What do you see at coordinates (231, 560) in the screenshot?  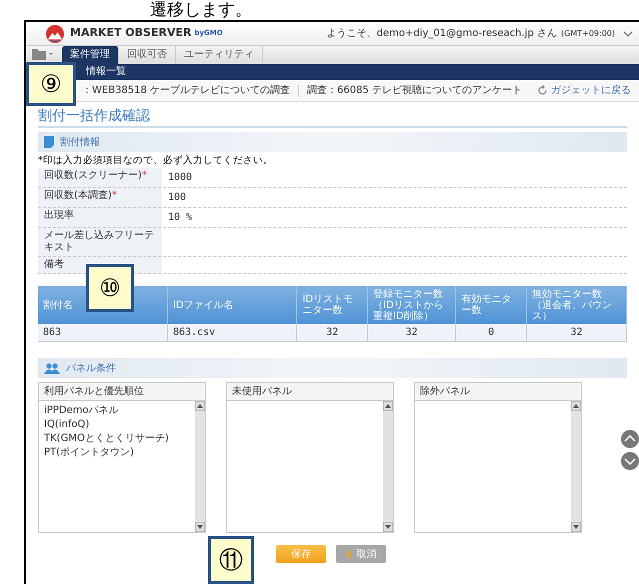 I see `callout-label: ⑪` at bounding box center [231, 560].